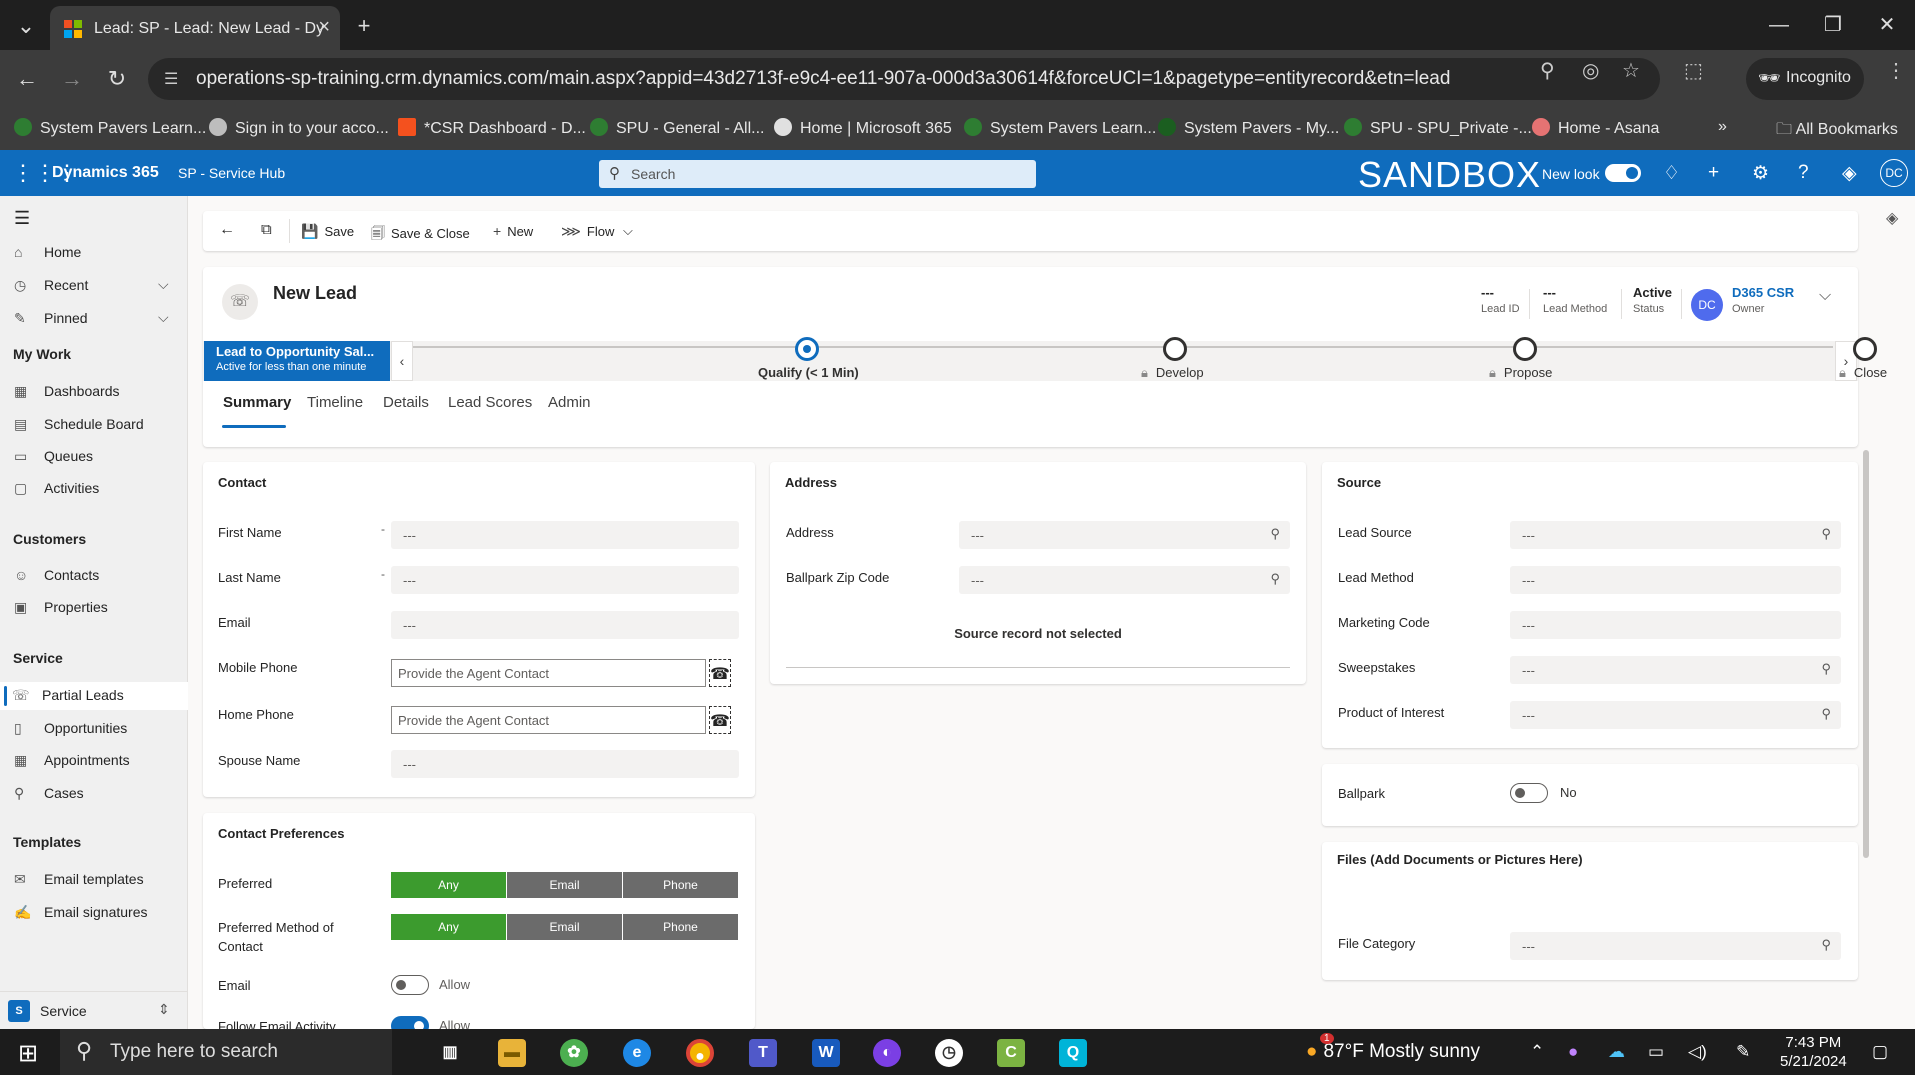 The image size is (1915, 1075). I want to click on user-avatar: DC, so click(1894, 173).